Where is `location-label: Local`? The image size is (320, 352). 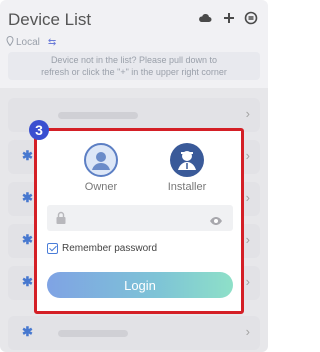 location-label: Local is located at coordinates (28, 42).